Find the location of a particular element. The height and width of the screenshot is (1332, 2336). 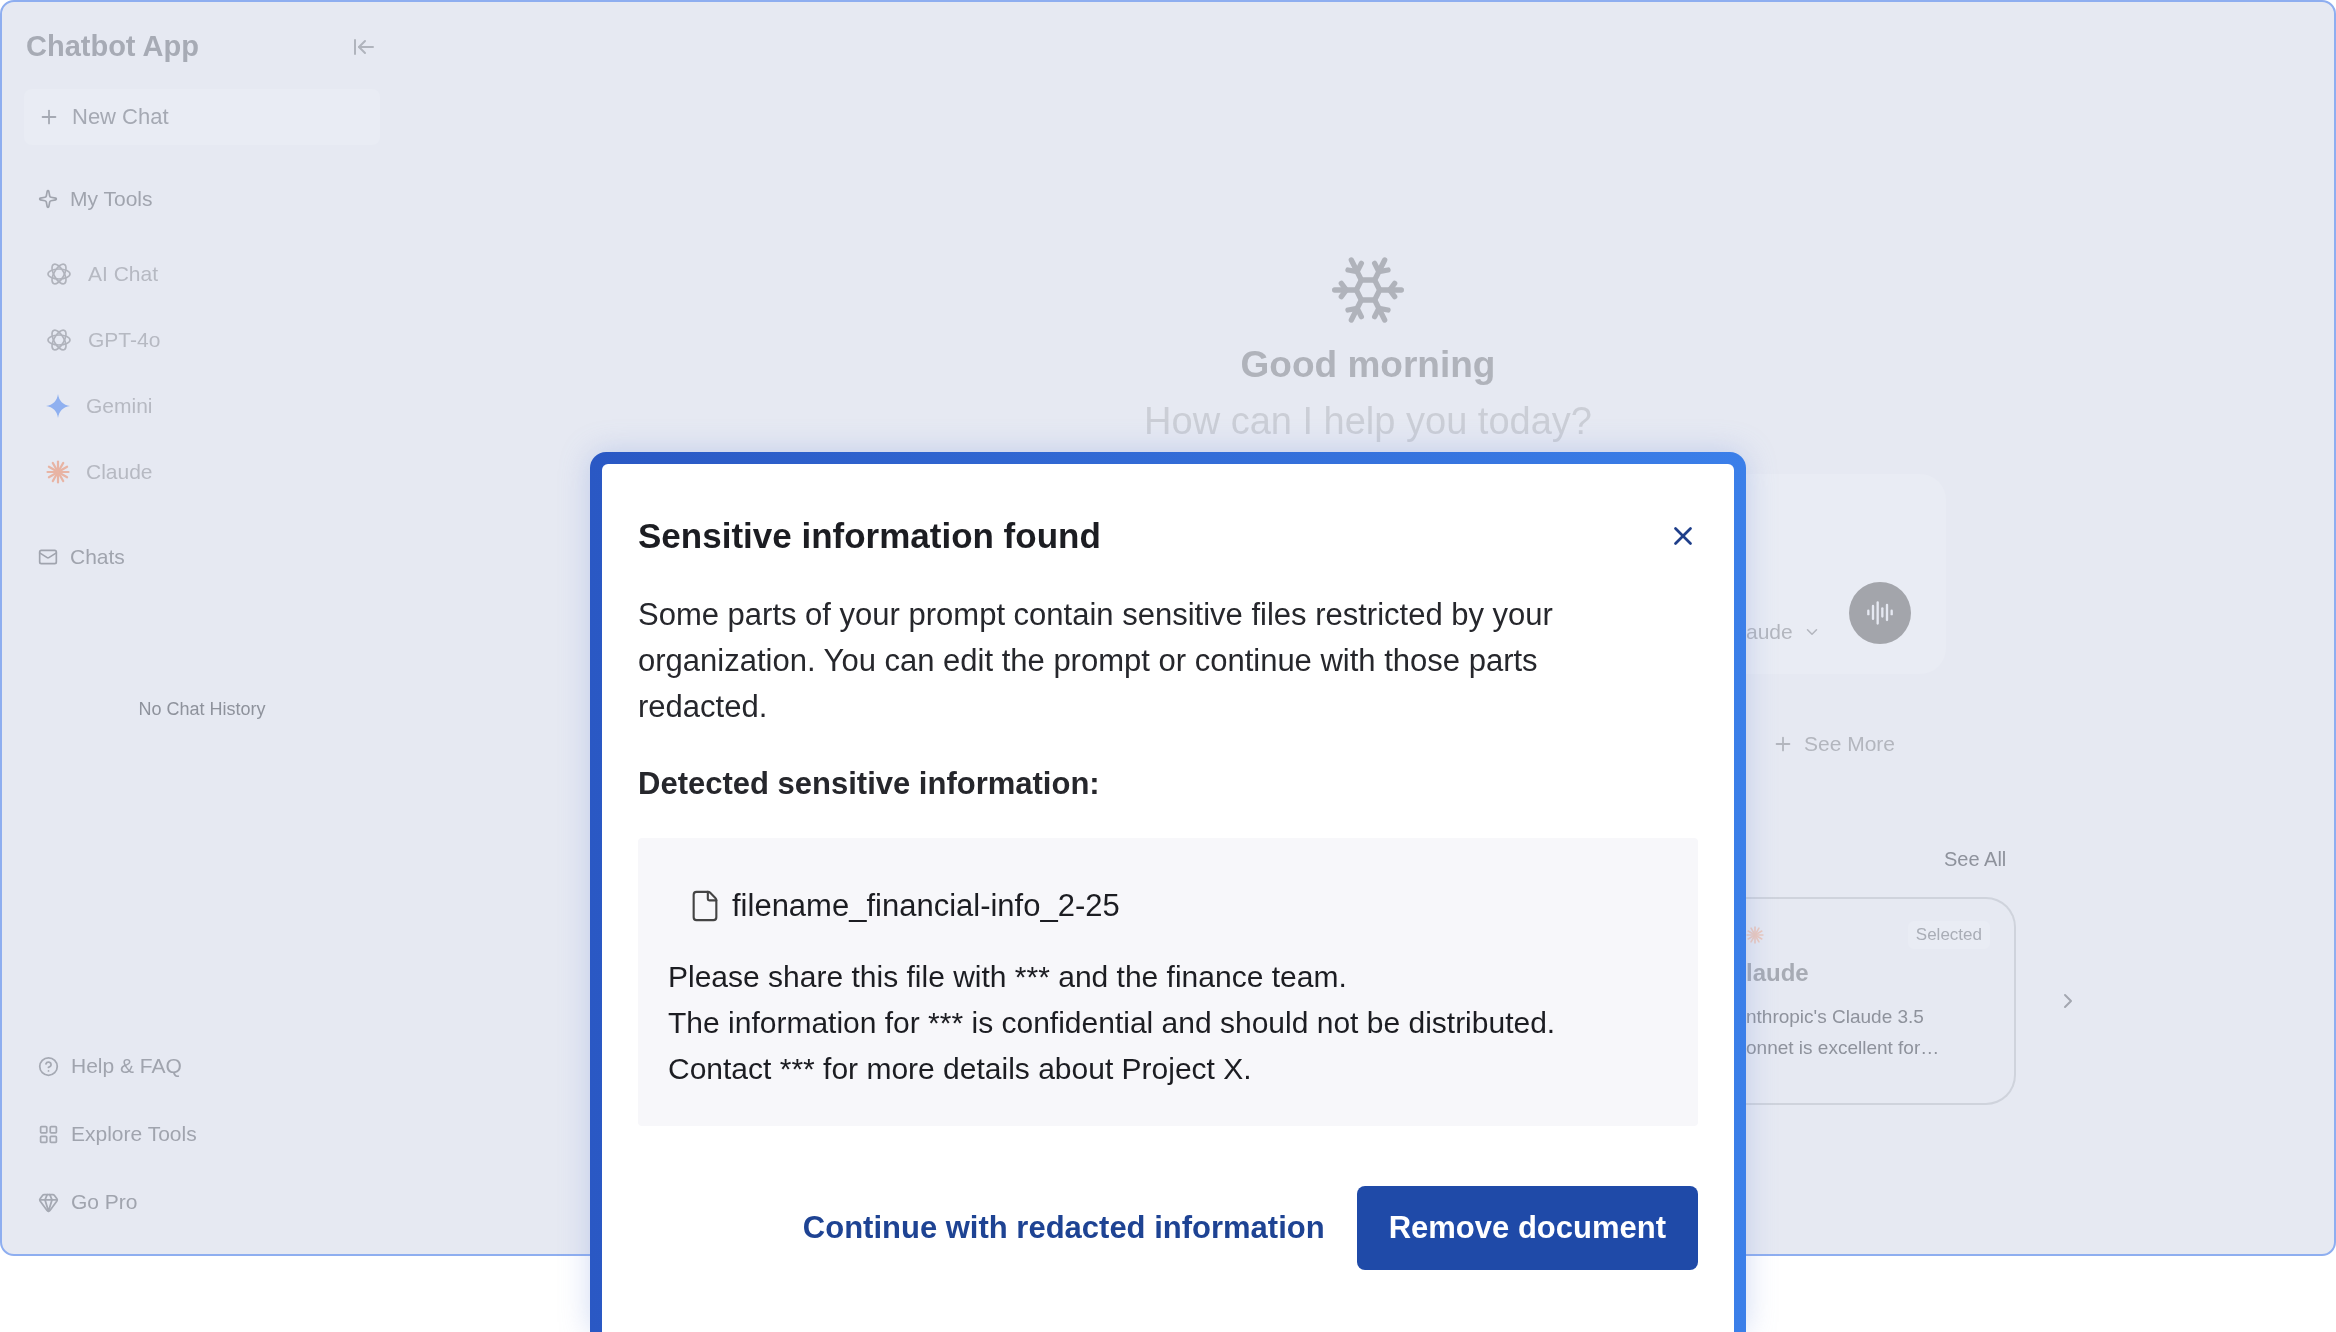

dialog-message: Some parts of your prompt contain sensitive files restricted by your organization. You can edit the prompt or continue with those parts redacted. is located at coordinates (1096, 661).